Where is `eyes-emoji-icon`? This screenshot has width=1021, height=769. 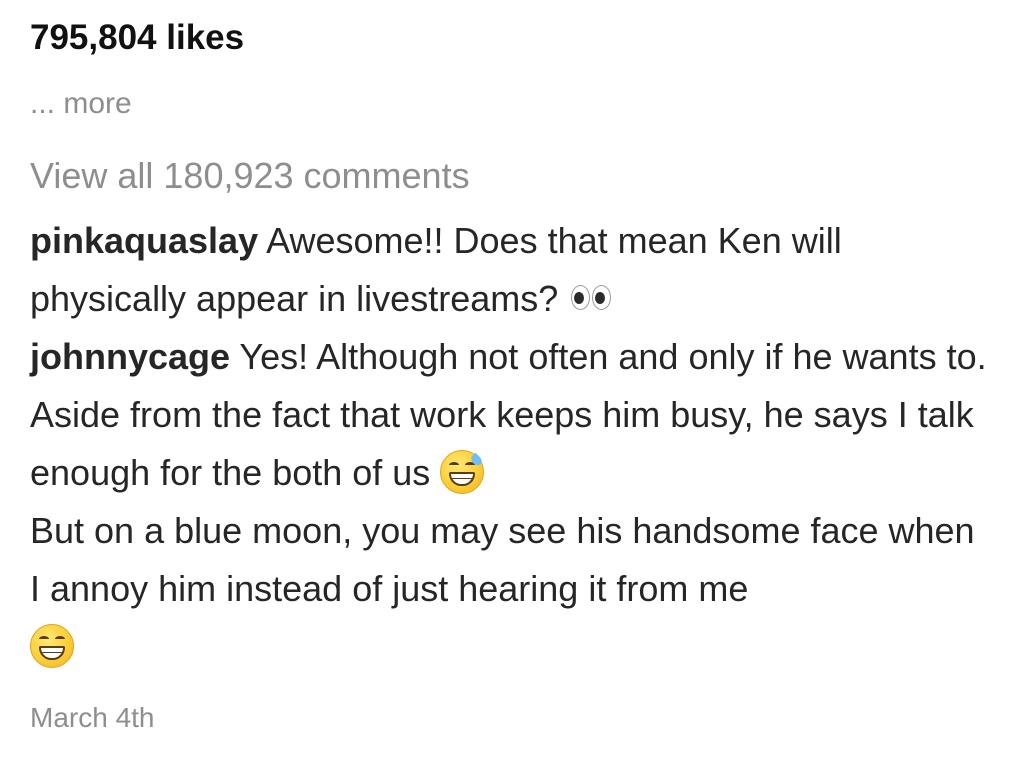 eyes-emoji-icon is located at coordinates (591, 298).